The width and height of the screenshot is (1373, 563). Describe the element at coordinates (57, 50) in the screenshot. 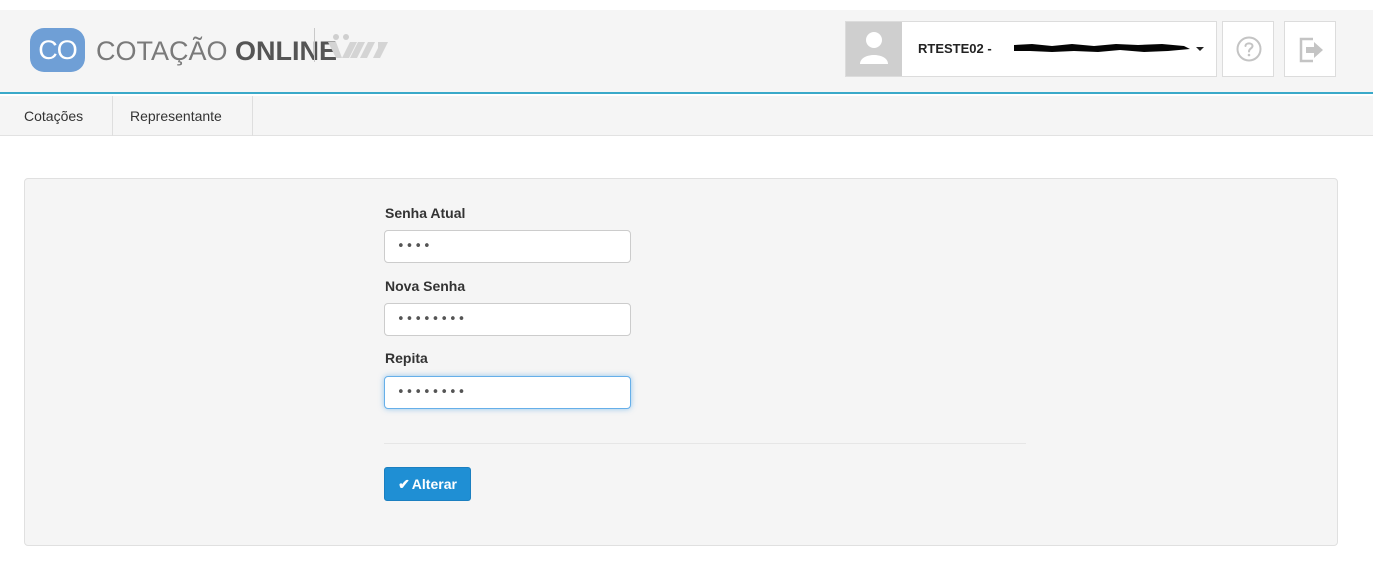

I see `logo-badge: CO` at that location.